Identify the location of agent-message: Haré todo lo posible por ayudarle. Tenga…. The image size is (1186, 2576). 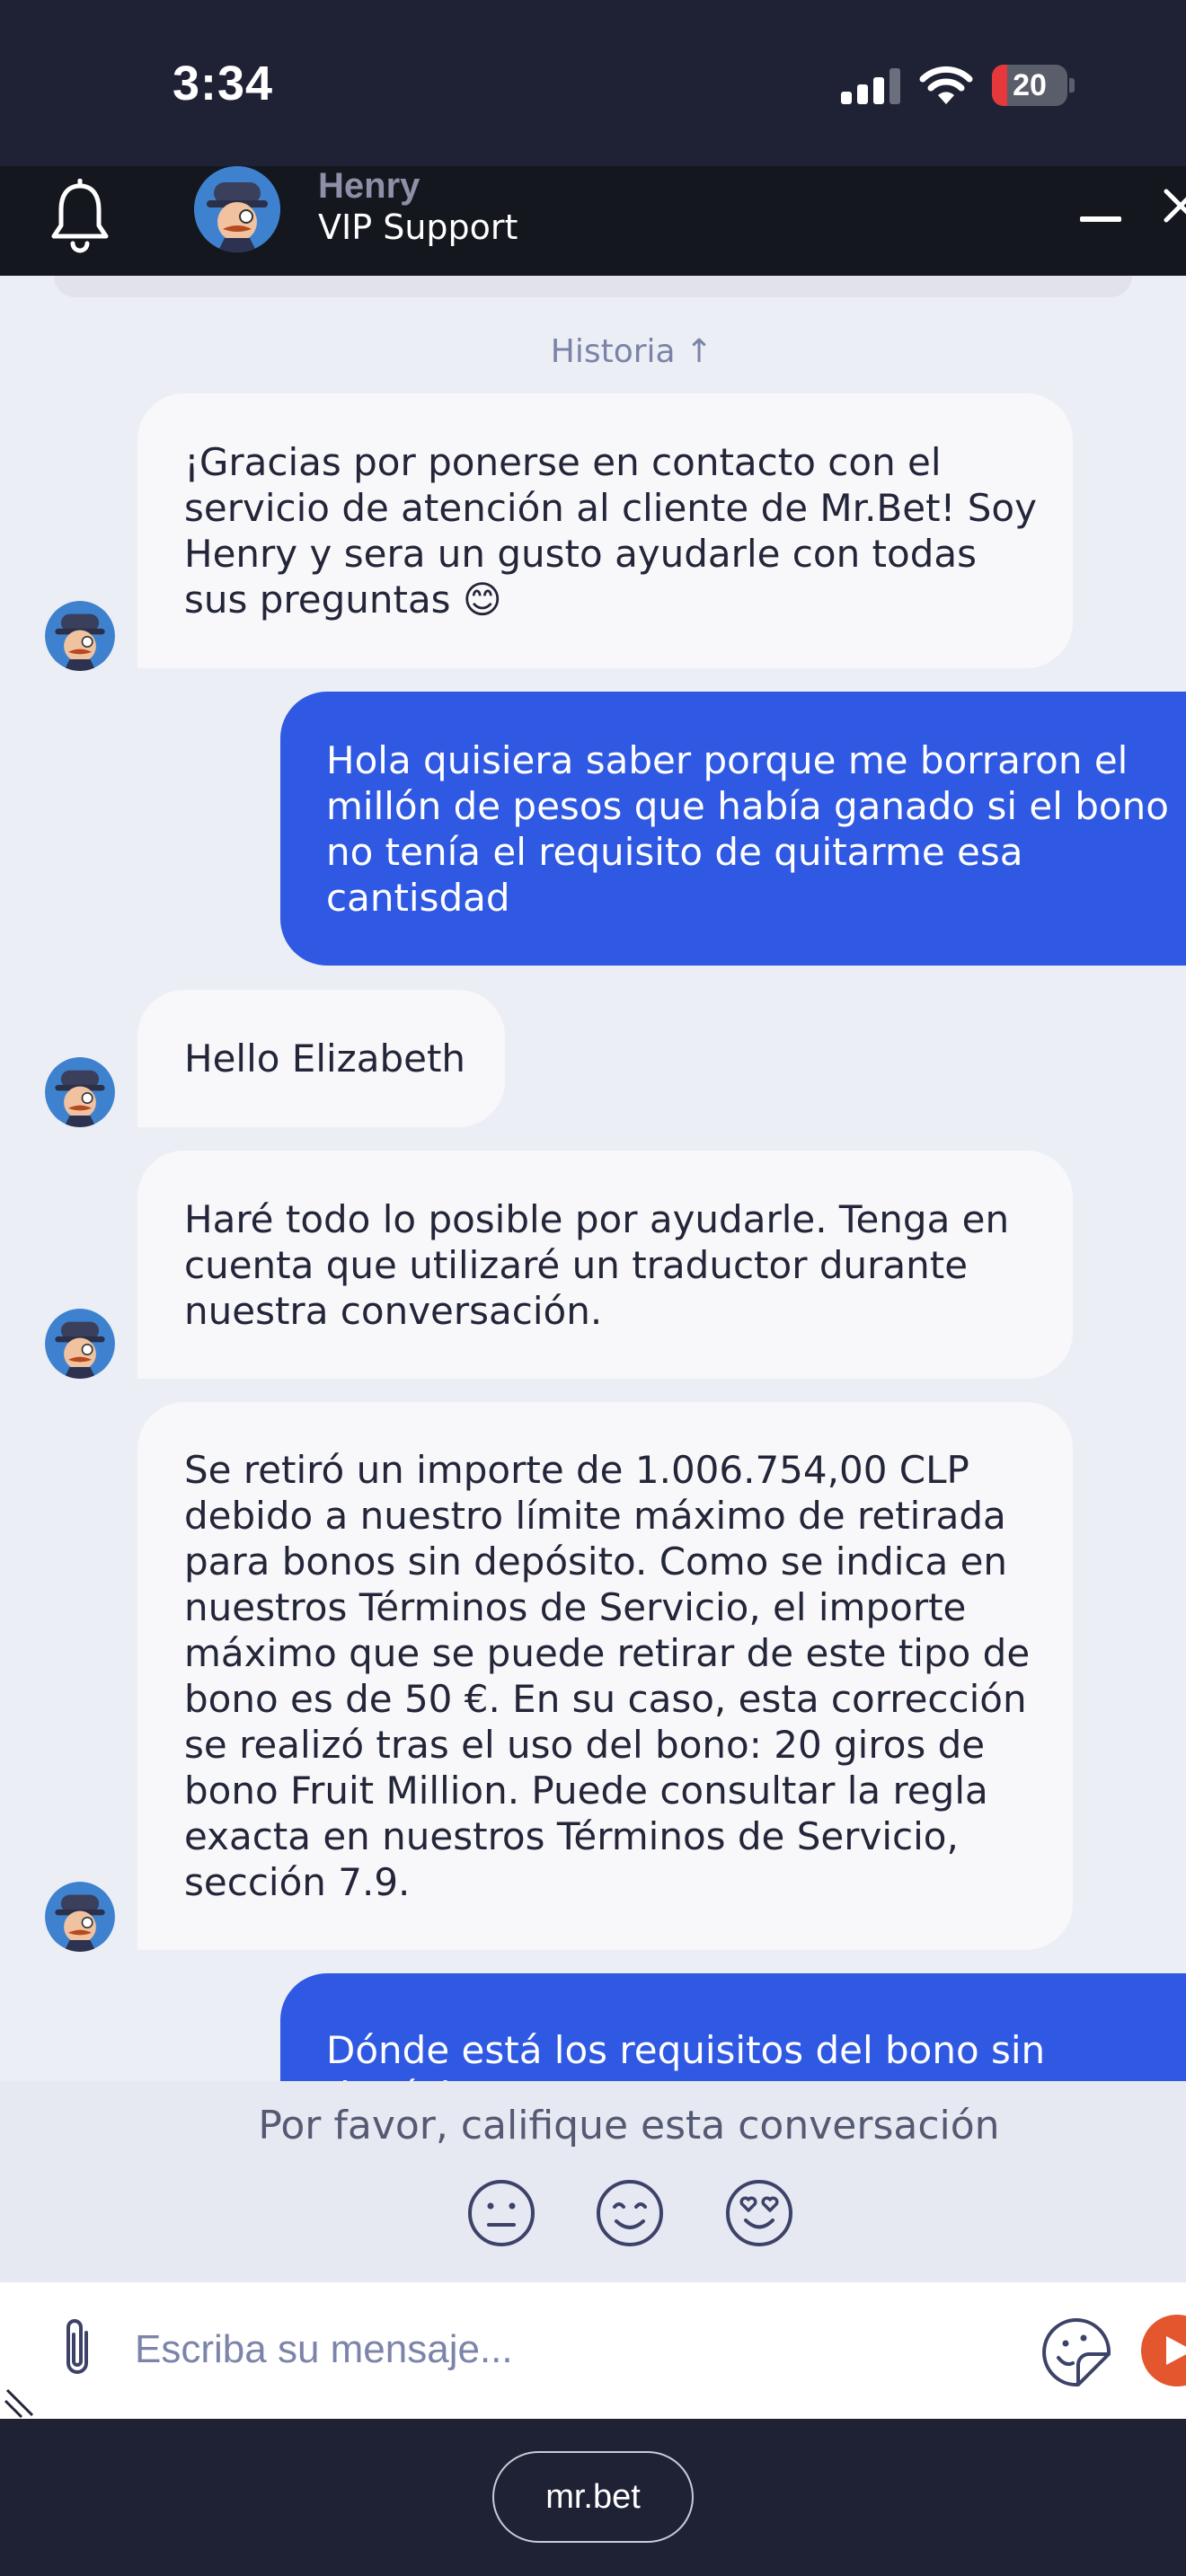
(605, 1265).